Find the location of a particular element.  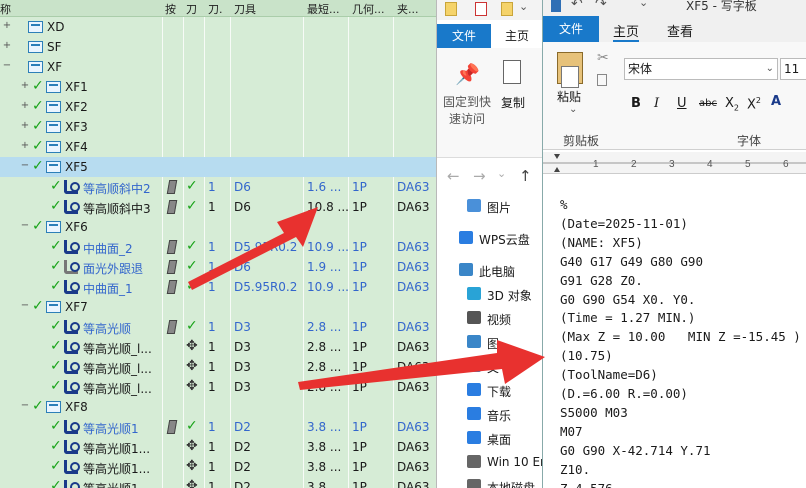

column-tool-name: 刀具 is located at coordinates (264, 9).